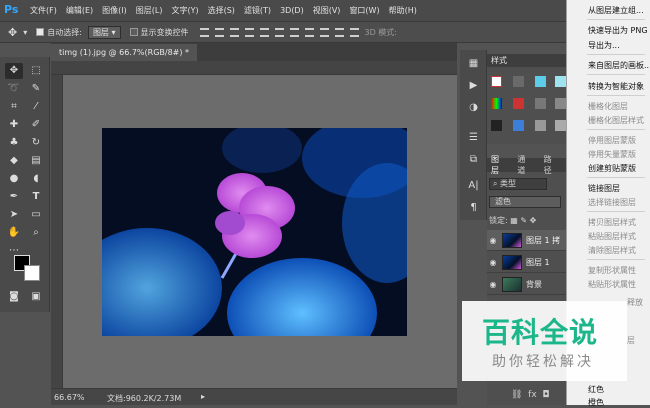 Image resolution: width=650 pixels, height=408 pixels. I want to click on layer-name: 图层 1 拷, so click(543, 240).